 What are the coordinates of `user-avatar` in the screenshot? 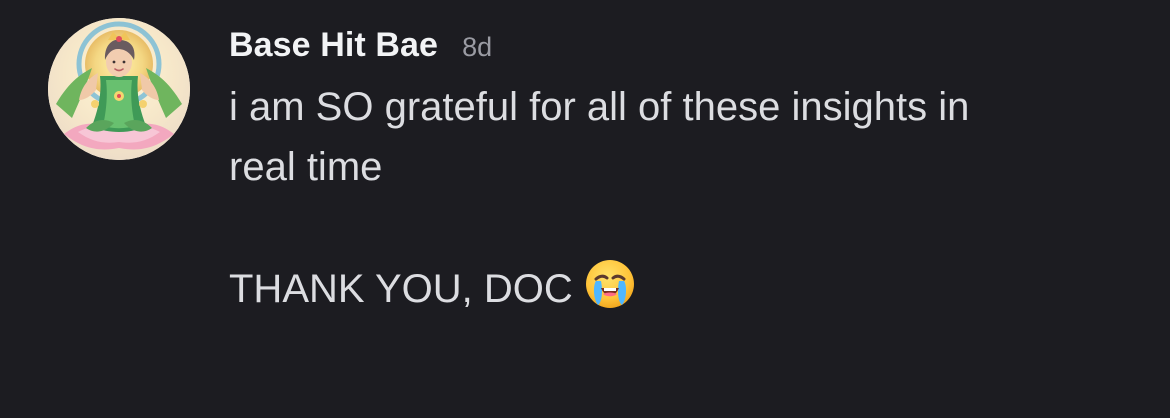 It's located at (119, 89).